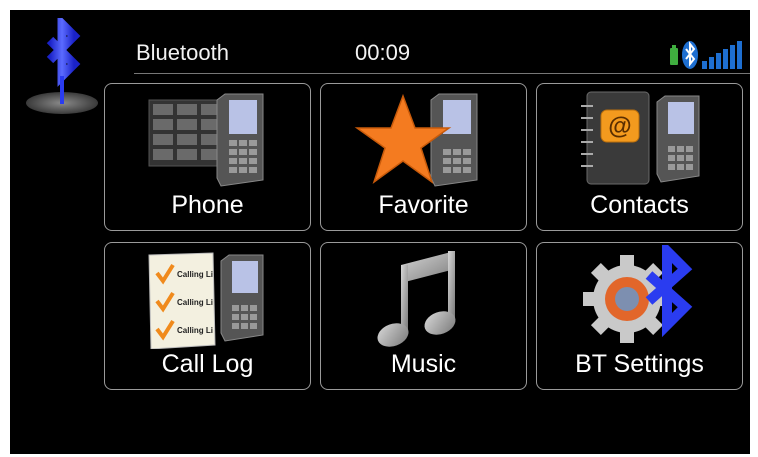 Image resolution: width=758 pixels, height=457 pixels. Describe the element at coordinates (690, 55) in the screenshot. I see `bluetooth-status-icon` at that location.